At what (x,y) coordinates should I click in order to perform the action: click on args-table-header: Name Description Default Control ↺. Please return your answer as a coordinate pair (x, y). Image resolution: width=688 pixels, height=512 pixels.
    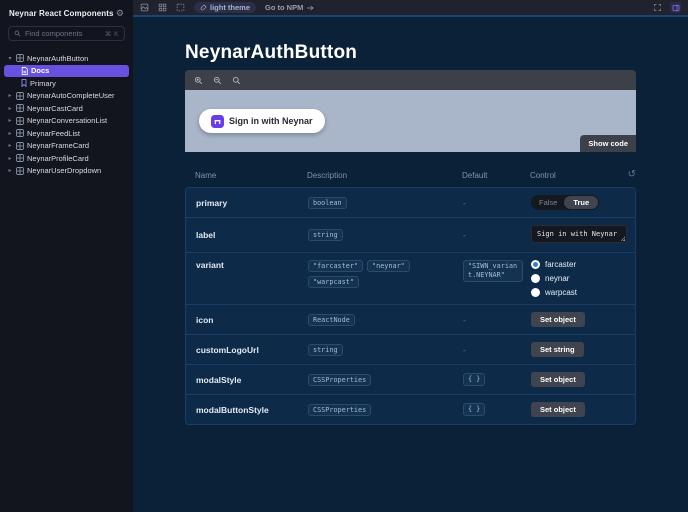
    Looking at the image, I should click on (410, 178).